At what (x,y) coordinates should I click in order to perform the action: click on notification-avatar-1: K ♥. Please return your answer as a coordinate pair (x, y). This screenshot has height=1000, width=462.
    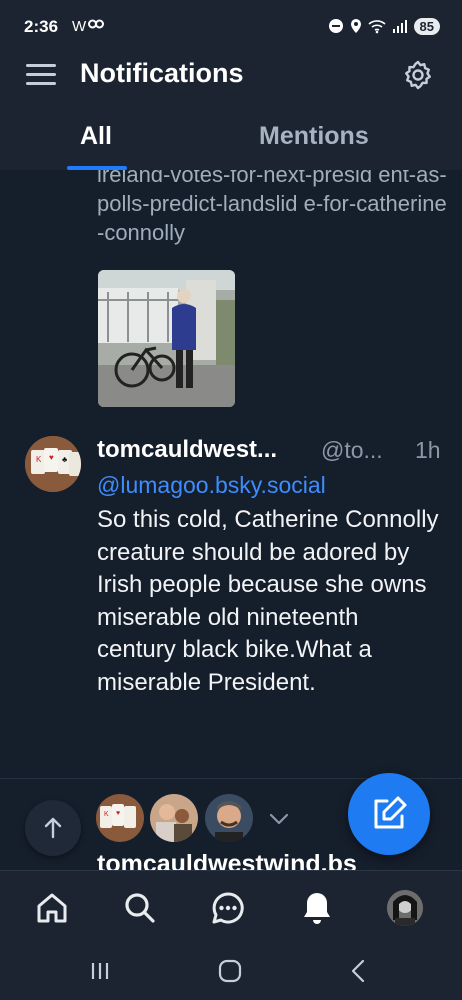
    Looking at the image, I should click on (120, 818).